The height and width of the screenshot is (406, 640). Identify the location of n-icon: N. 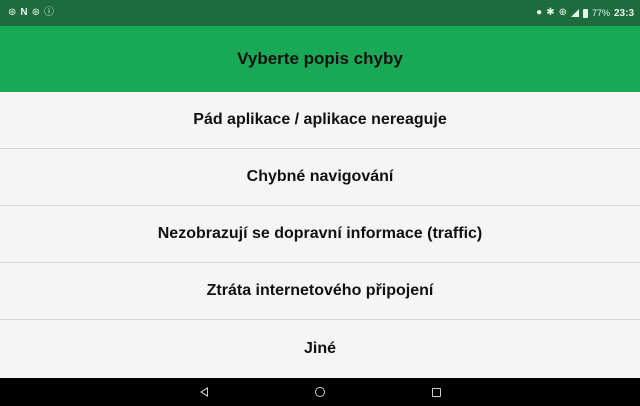
(24, 12).